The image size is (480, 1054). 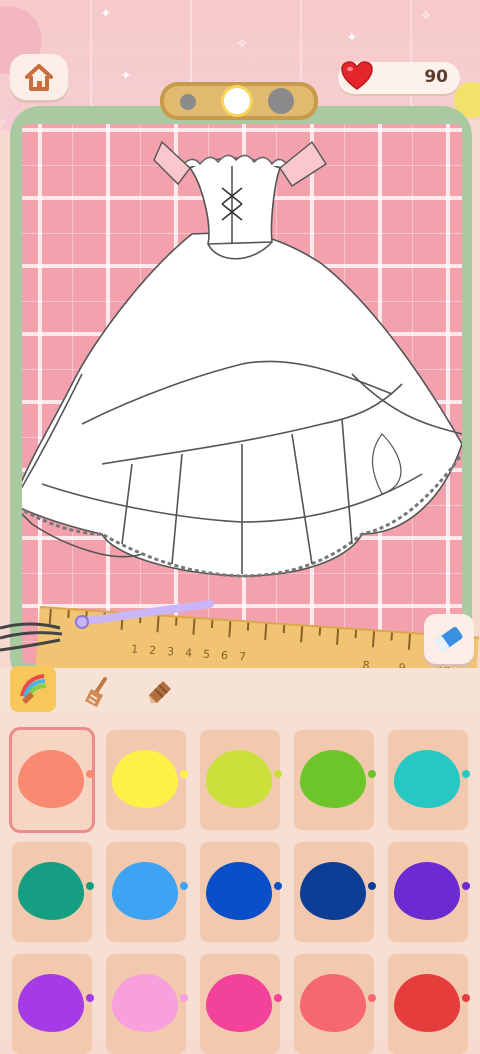 I want to click on eraser-button, so click(x=449, y=639).